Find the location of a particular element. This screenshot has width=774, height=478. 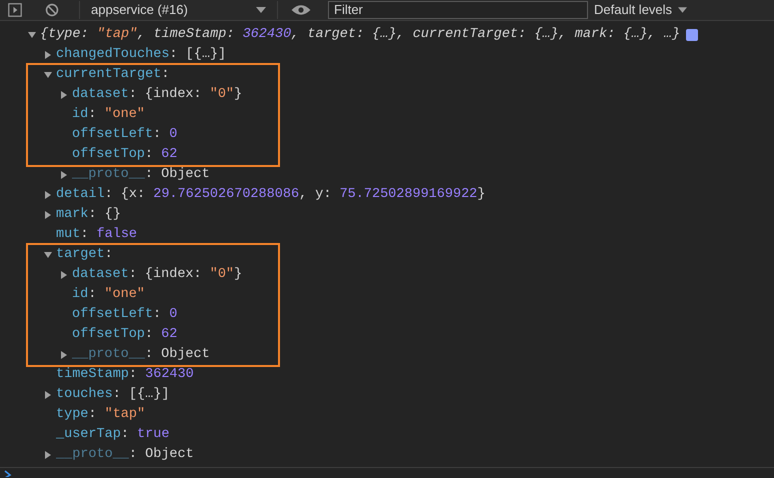

property-text: type: "tap" is located at coordinates (101, 415).